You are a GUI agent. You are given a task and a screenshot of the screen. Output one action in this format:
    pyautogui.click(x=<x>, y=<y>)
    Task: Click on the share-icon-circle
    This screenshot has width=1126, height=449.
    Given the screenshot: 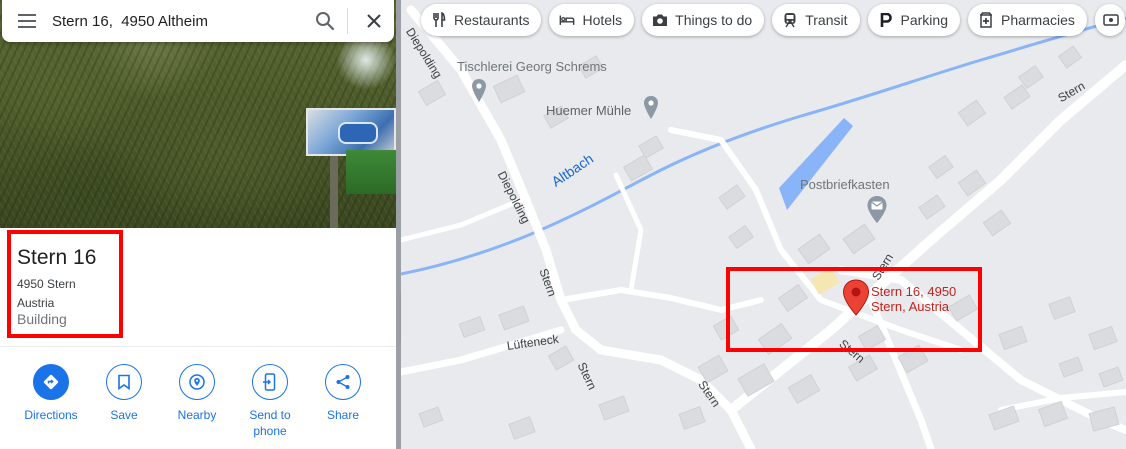 What is the action you would take?
    pyautogui.click(x=343, y=382)
    